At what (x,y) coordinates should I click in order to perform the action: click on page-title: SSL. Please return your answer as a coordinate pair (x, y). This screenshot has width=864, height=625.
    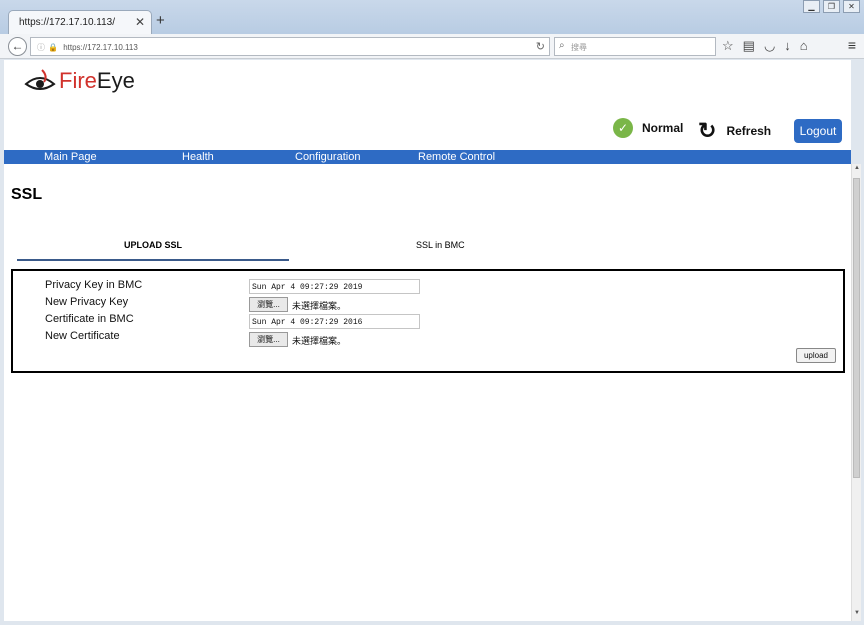
    Looking at the image, I should click on (27, 194).